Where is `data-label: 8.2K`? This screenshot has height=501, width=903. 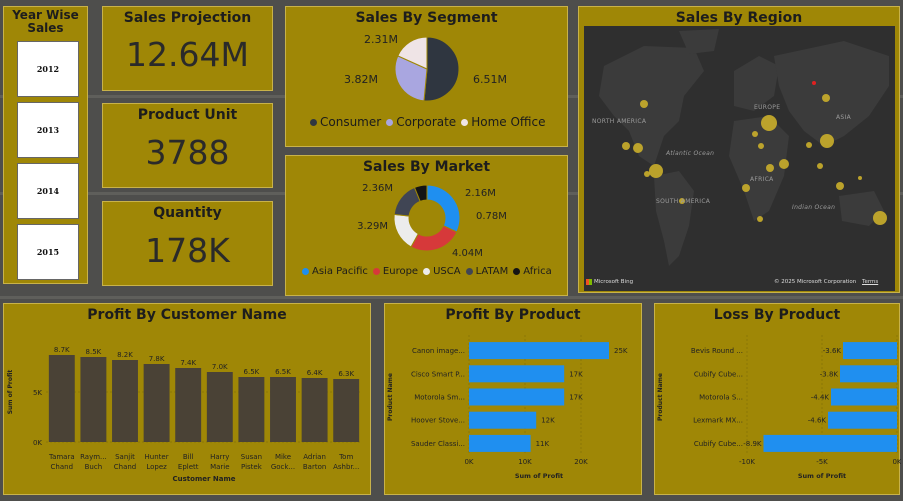 data-label: 8.2K is located at coordinates (125, 355).